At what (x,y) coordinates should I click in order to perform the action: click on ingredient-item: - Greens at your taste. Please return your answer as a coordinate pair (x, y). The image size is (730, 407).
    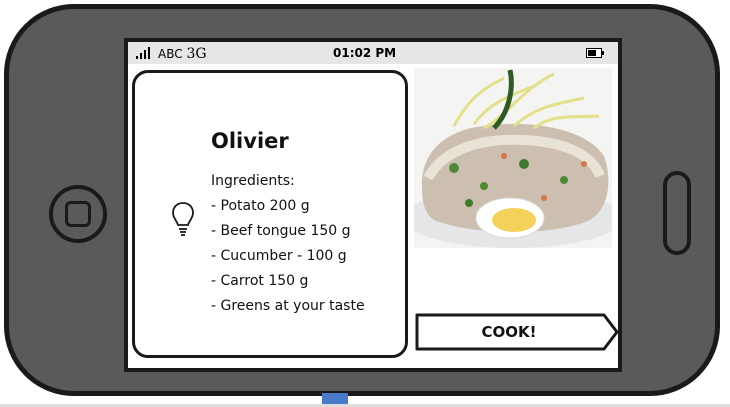
    Looking at the image, I should click on (288, 306).